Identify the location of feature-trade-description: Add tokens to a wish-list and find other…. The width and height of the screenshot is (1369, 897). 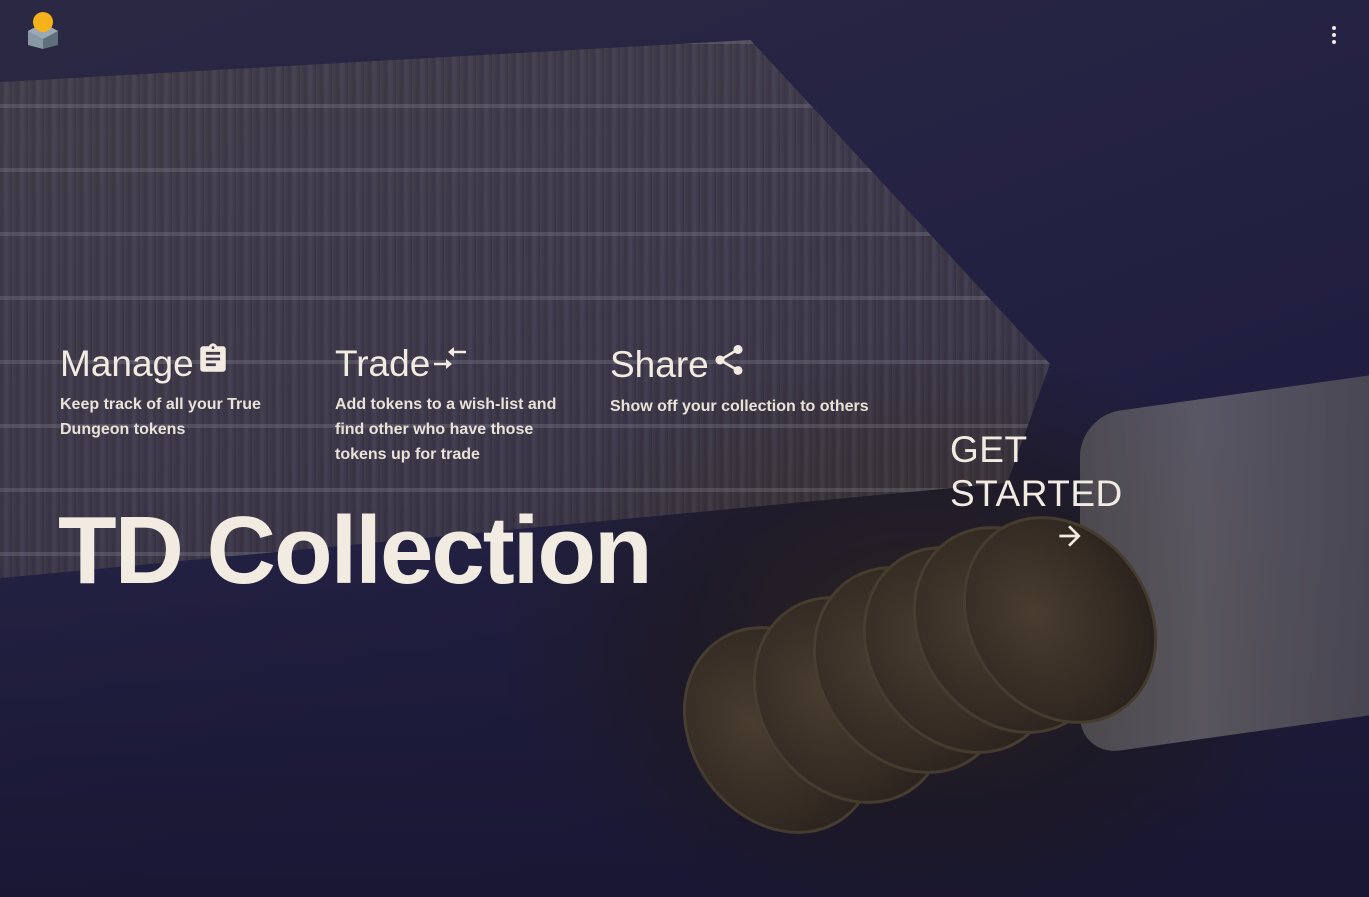
(446, 429).